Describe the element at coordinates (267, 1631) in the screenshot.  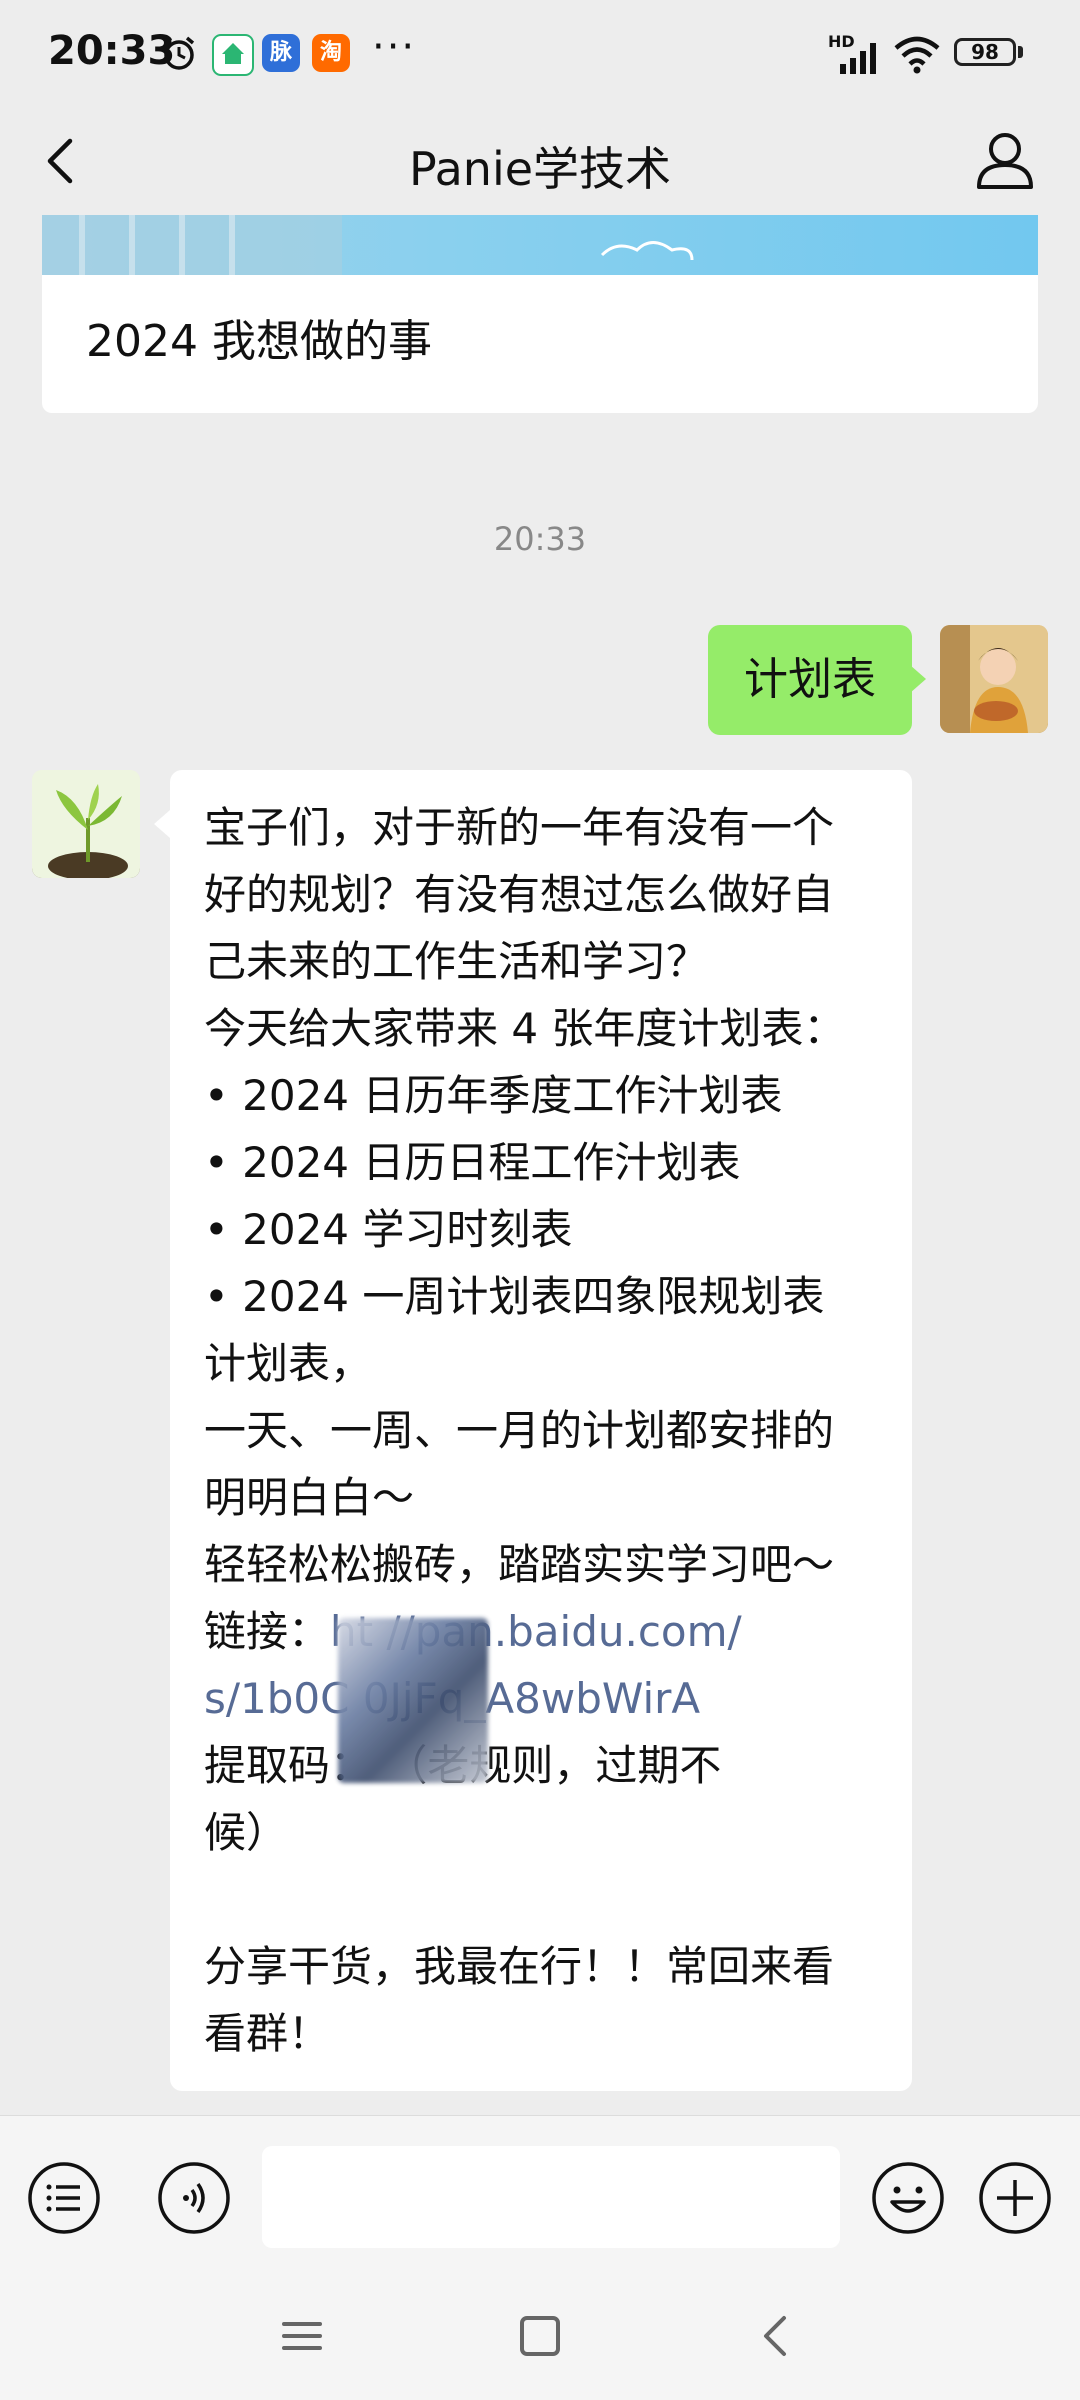
I see `link-label: 链接：` at that location.